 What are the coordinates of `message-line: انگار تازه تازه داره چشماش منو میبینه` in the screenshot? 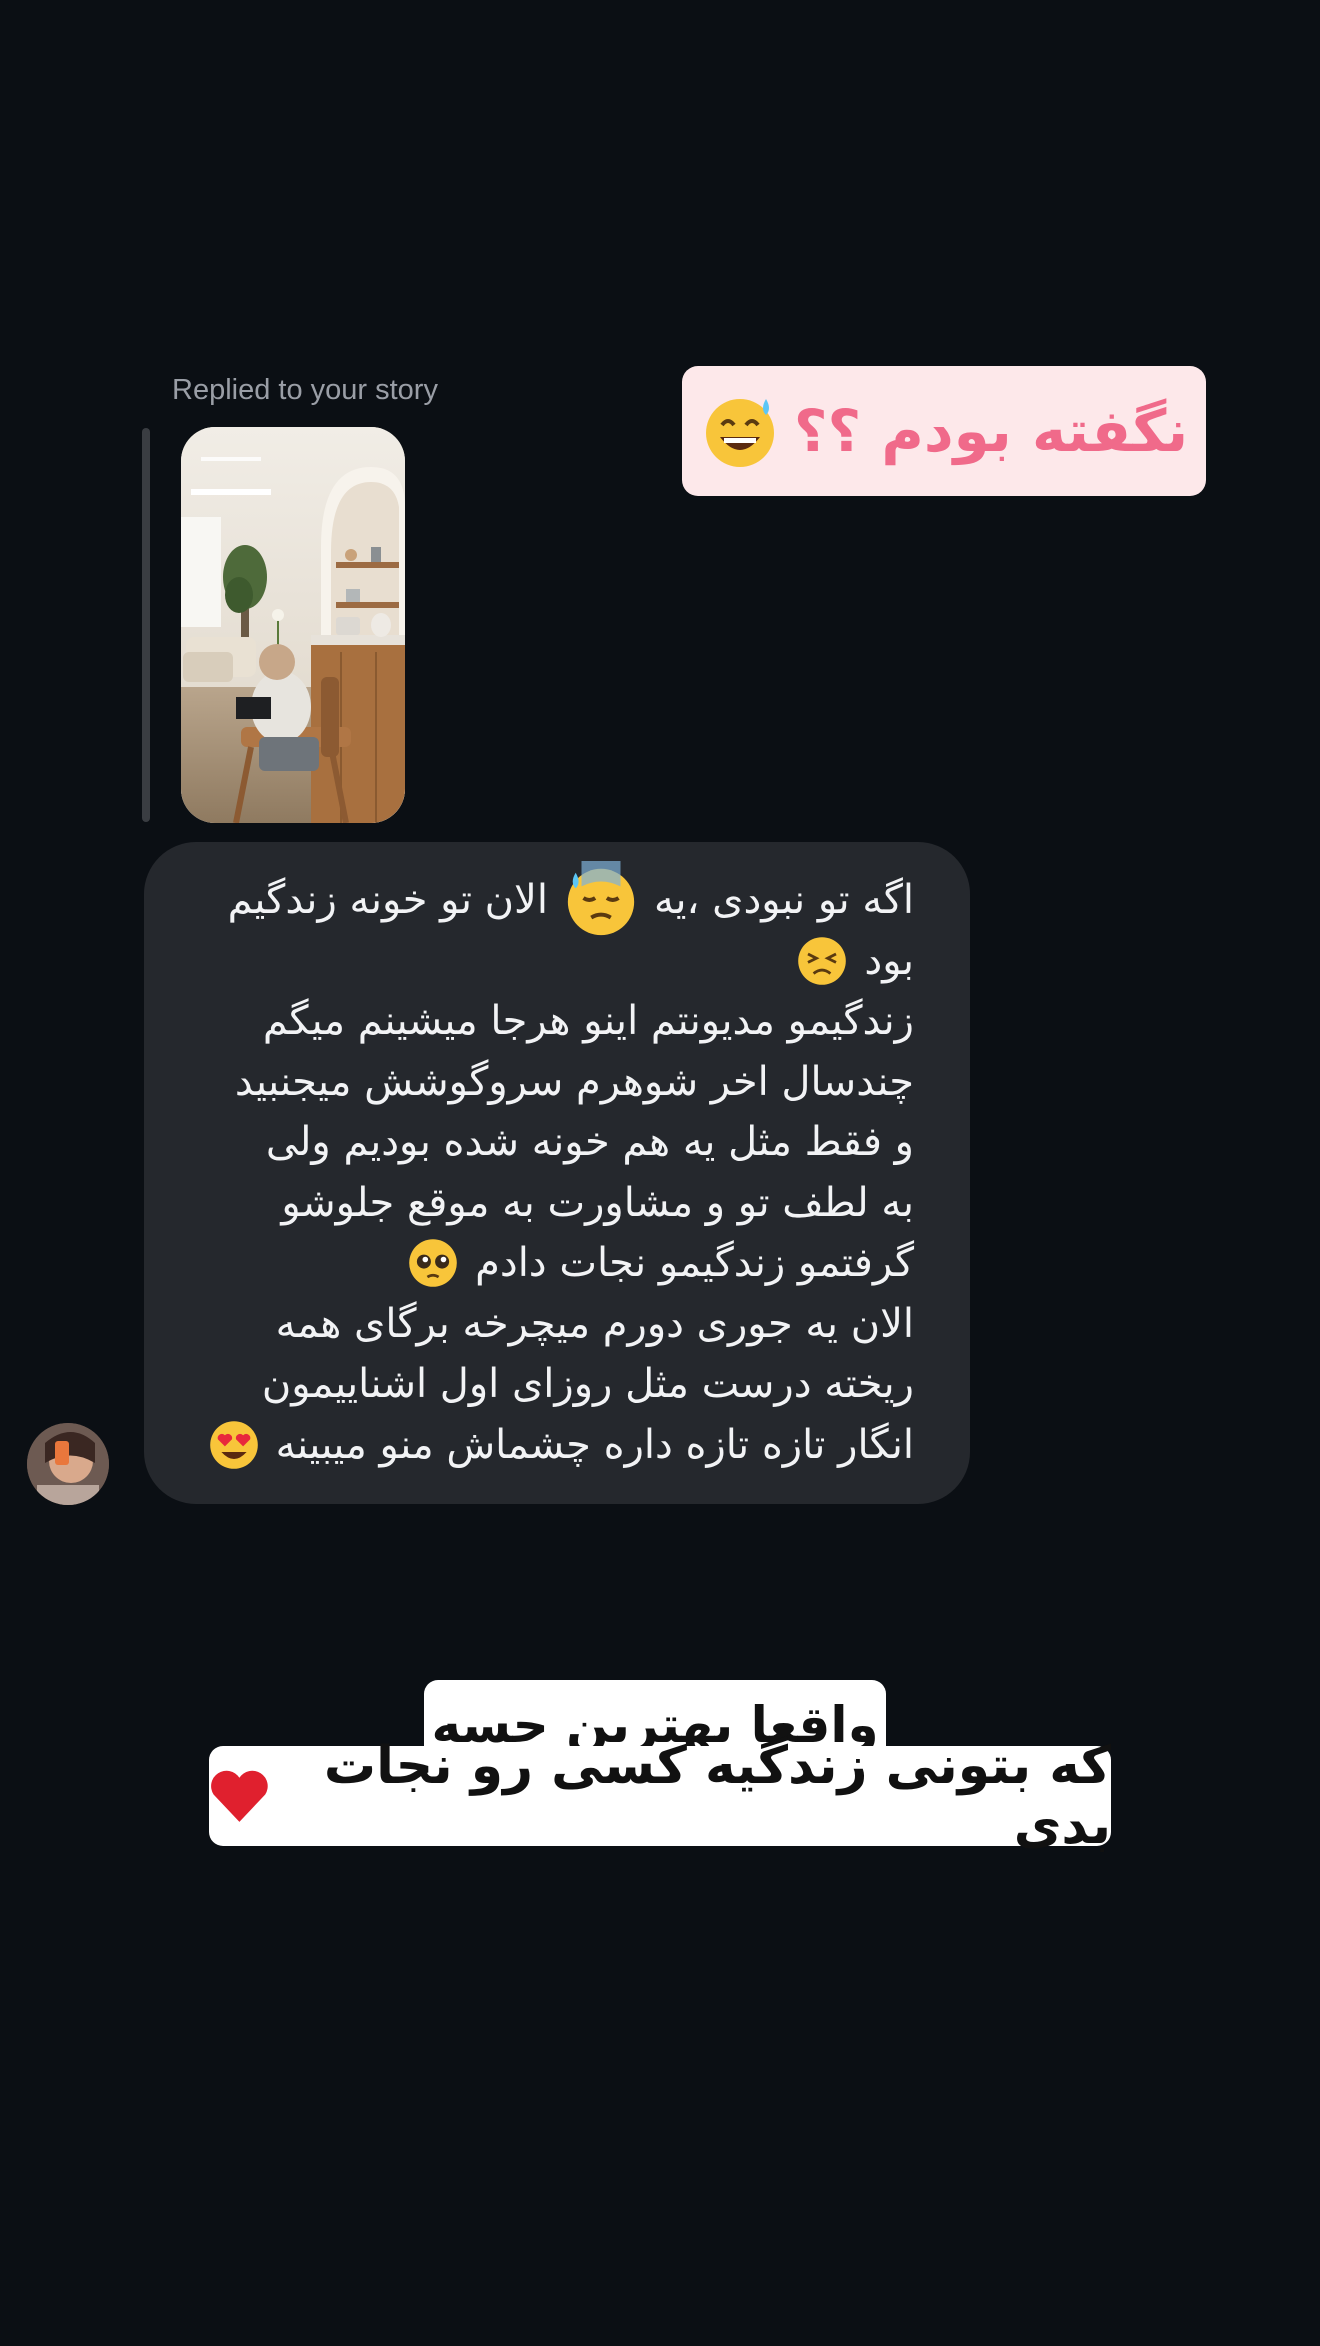 It's located at (547, 1445).